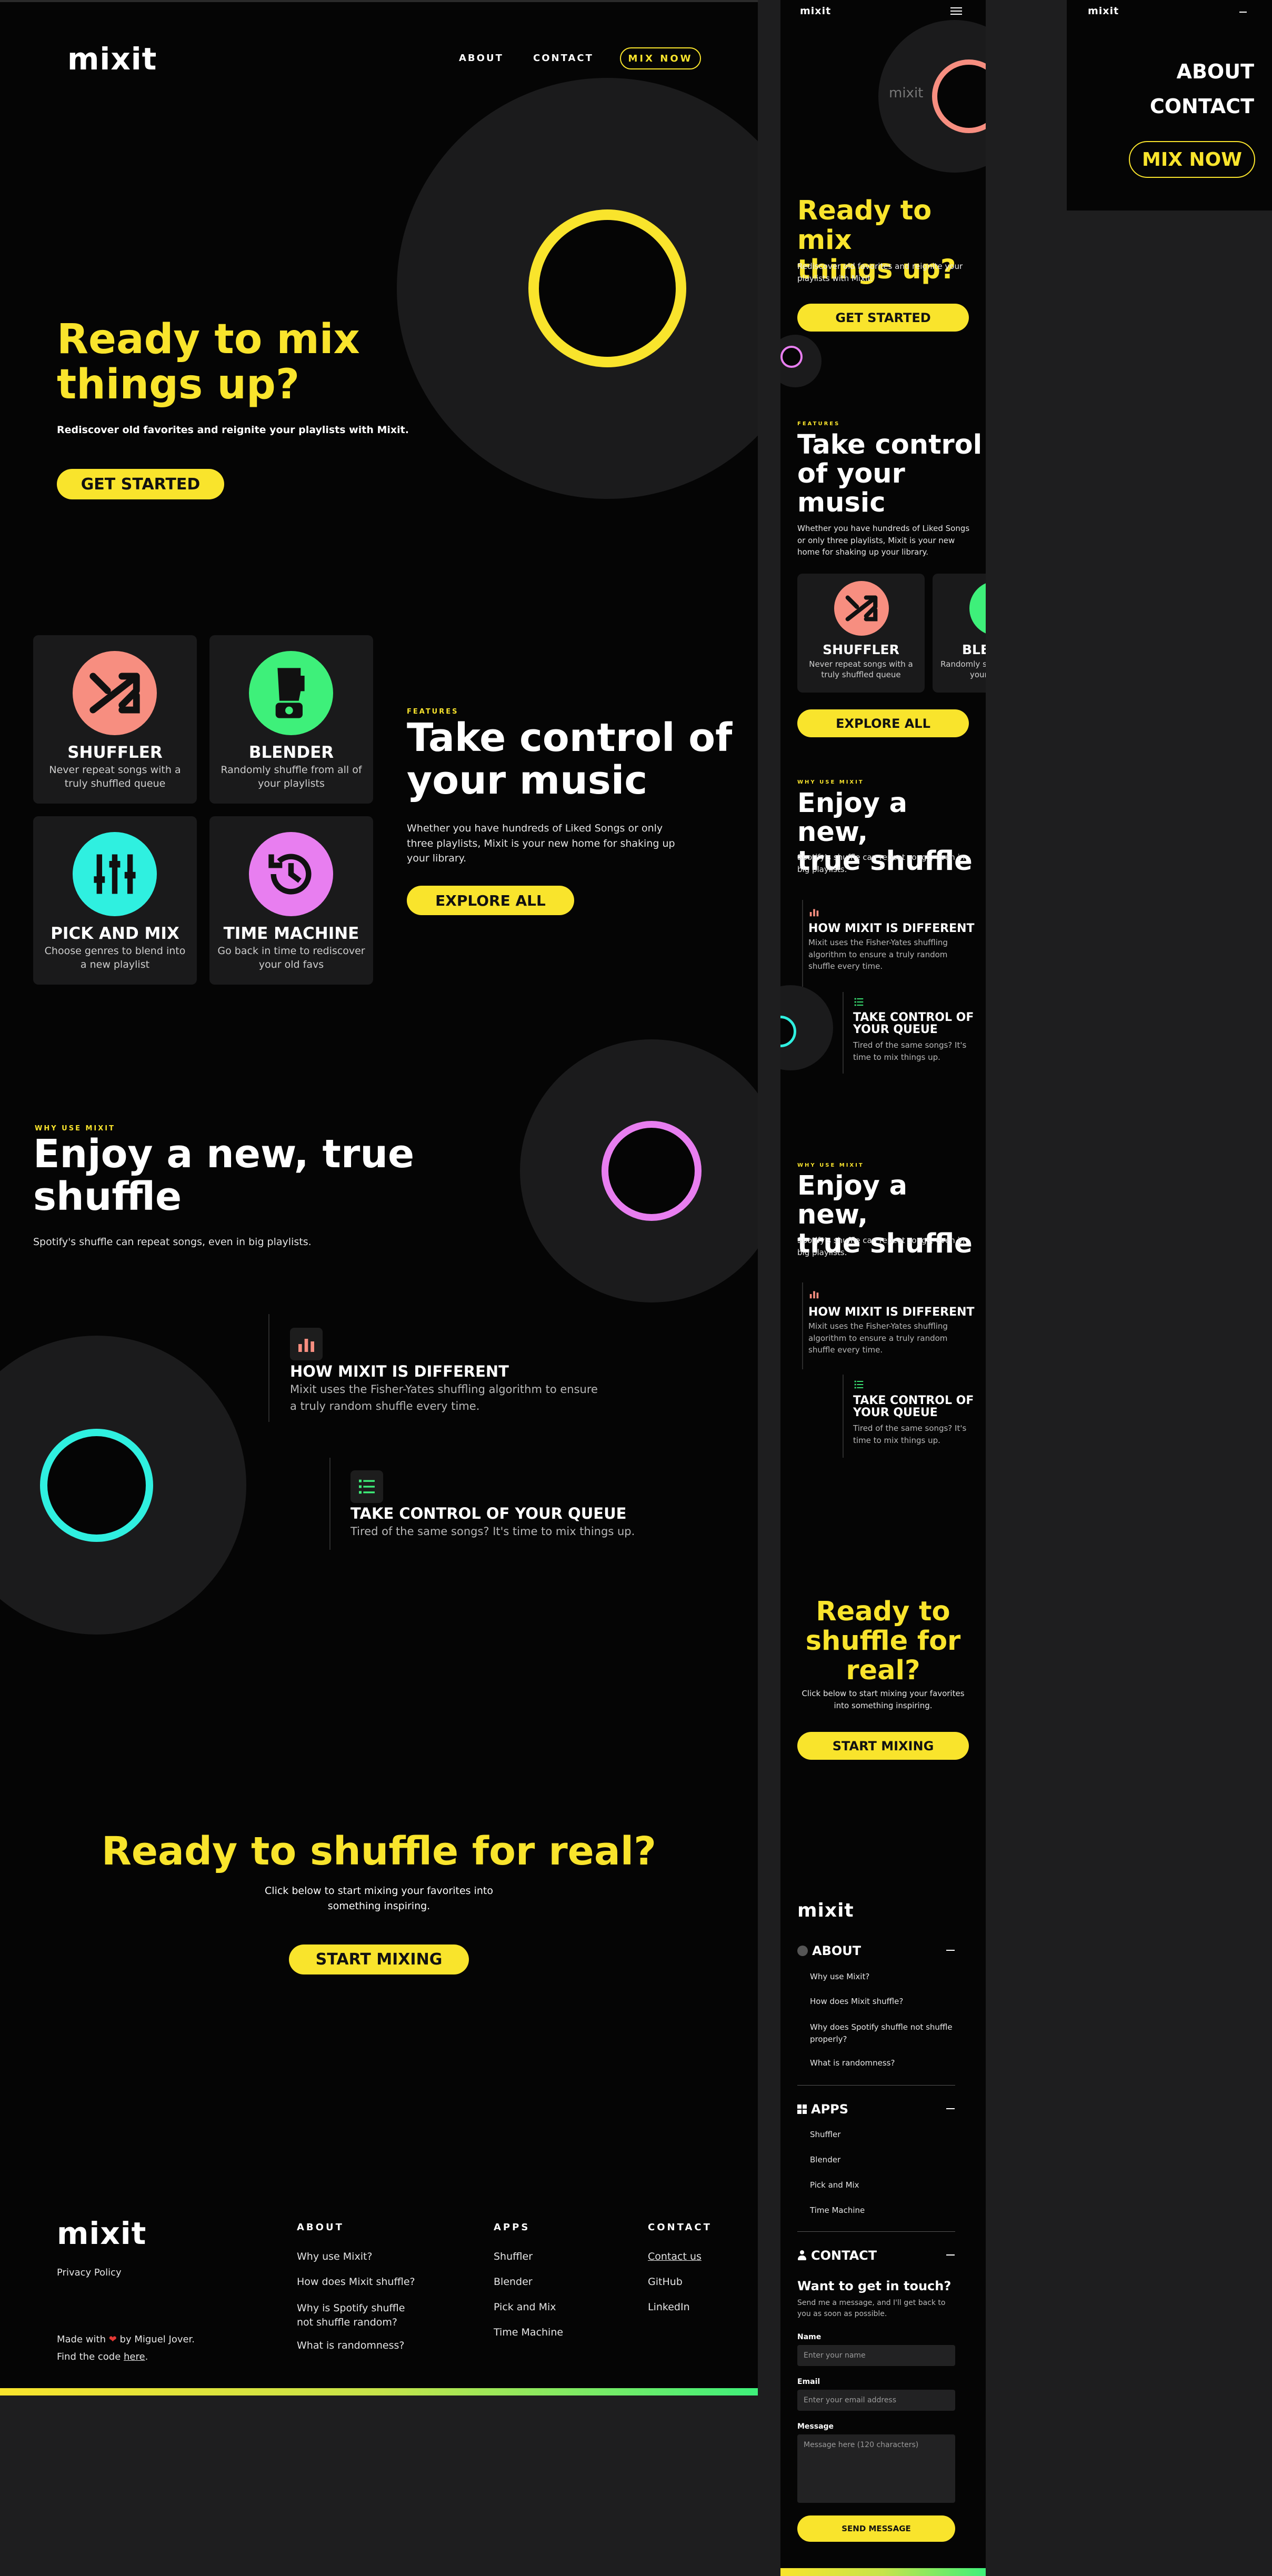 The width and height of the screenshot is (1272, 2576). I want to click on features-eyebrow: FEATURES, so click(433, 712).